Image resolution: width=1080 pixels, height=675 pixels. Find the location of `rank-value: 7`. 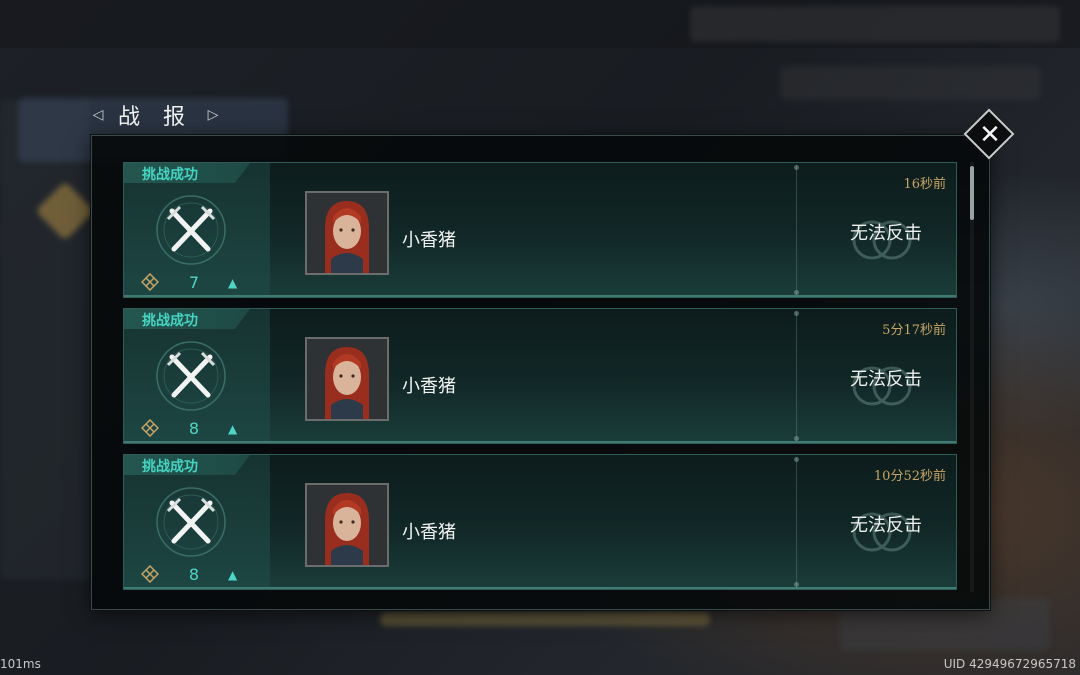

rank-value: 7 is located at coordinates (194, 282).